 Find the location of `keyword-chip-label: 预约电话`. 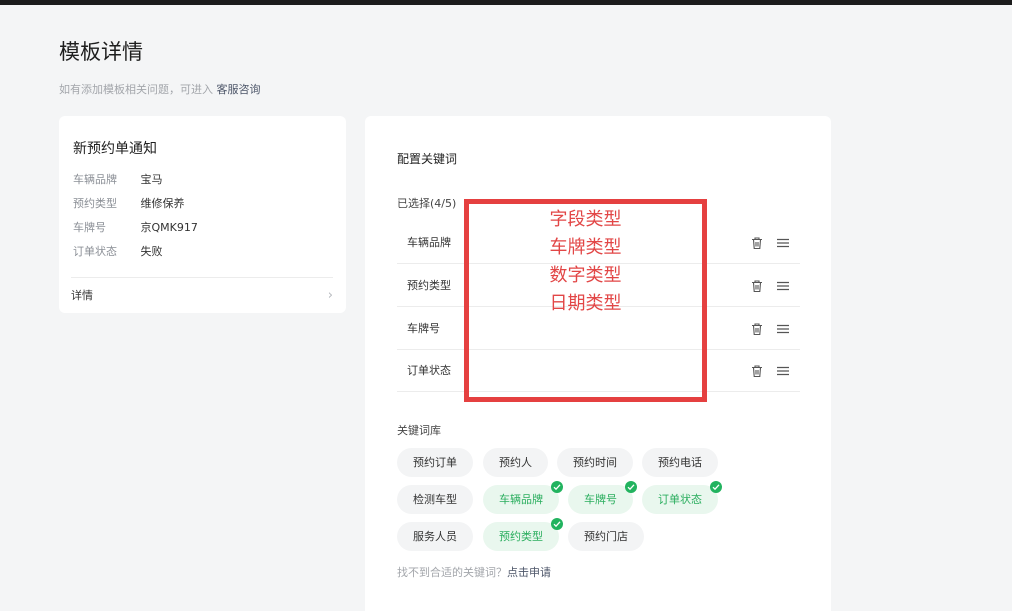

keyword-chip-label: 预约电话 is located at coordinates (680, 462).